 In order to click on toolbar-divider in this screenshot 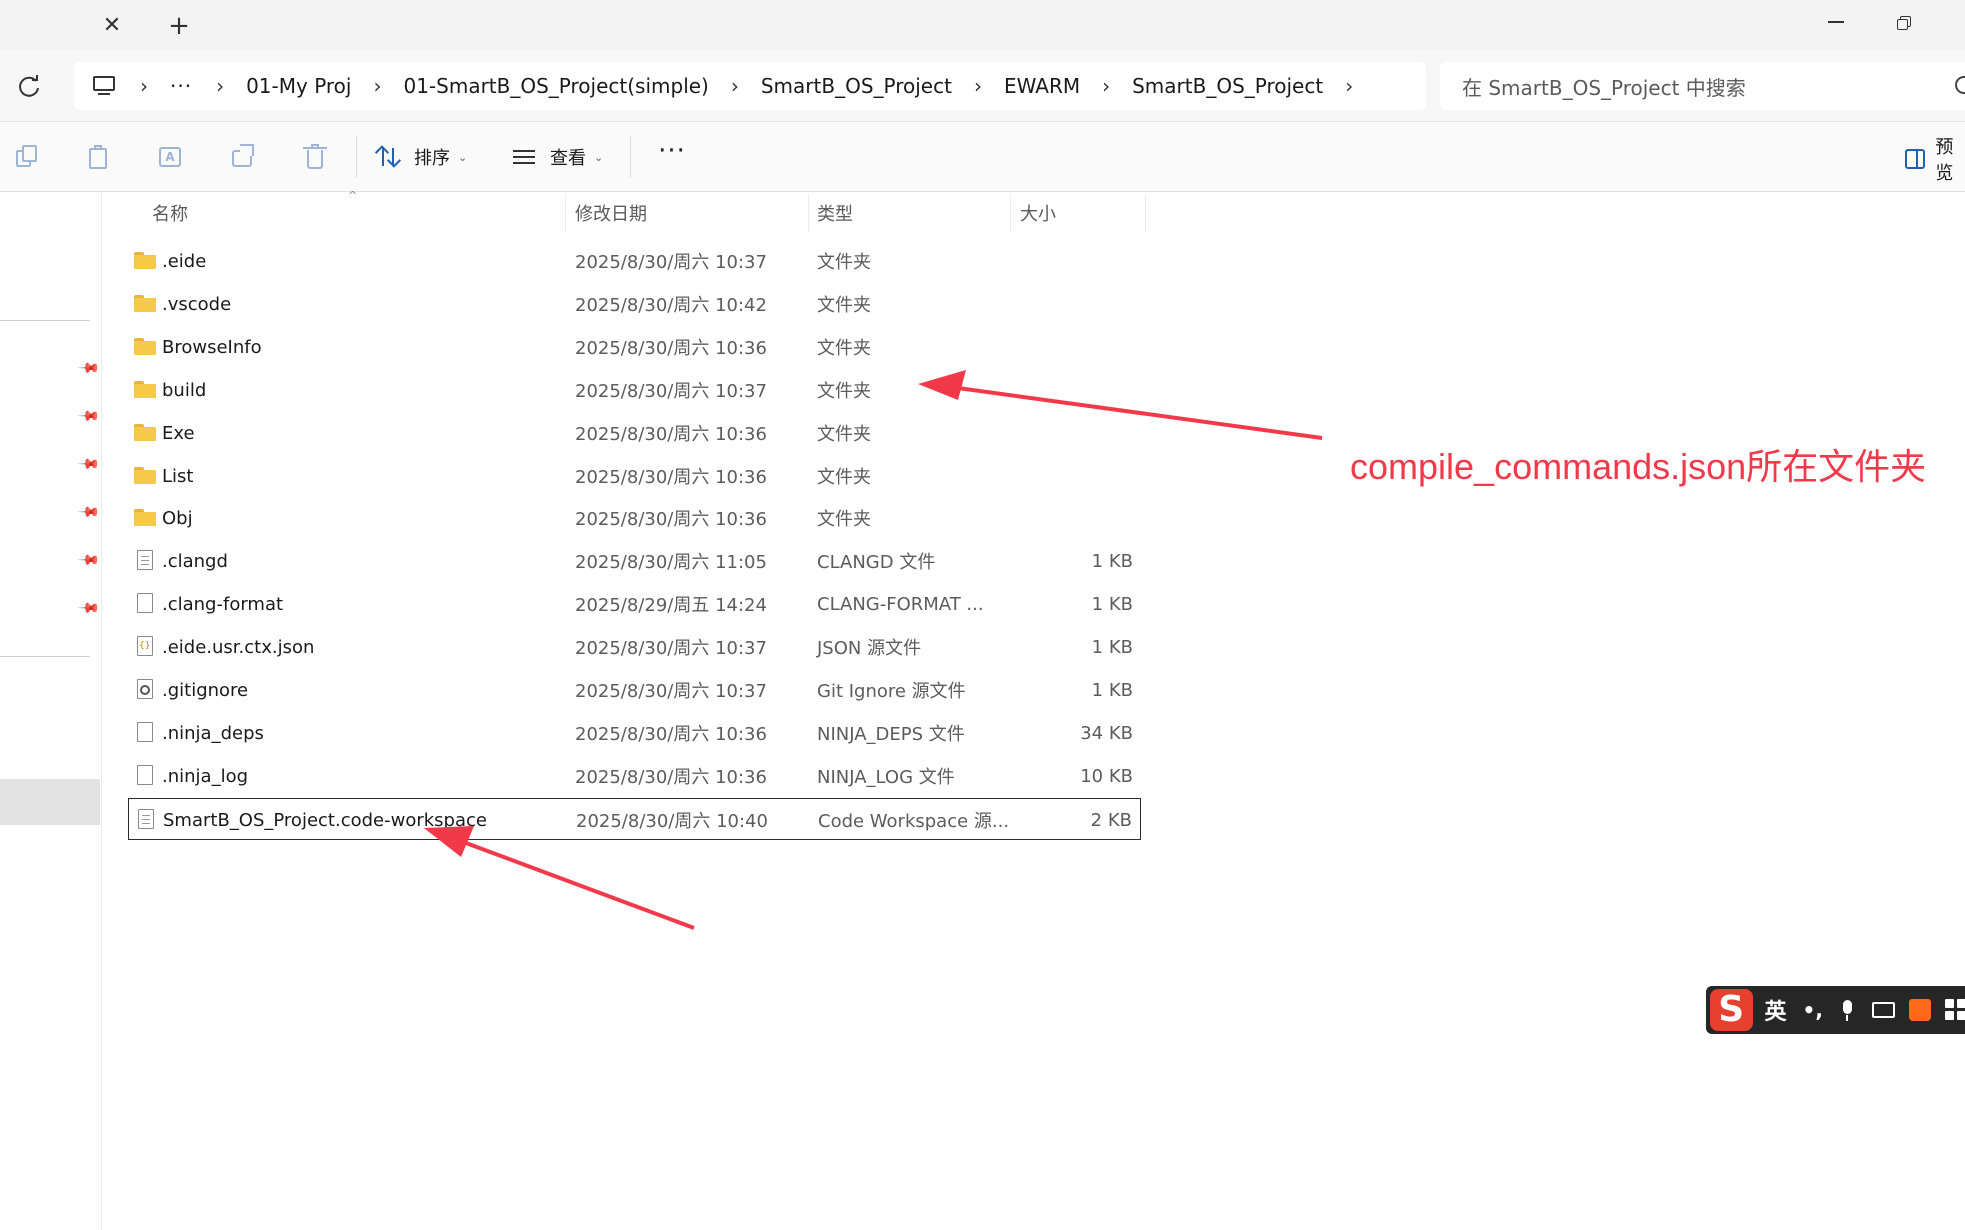, I will do `click(630, 157)`.